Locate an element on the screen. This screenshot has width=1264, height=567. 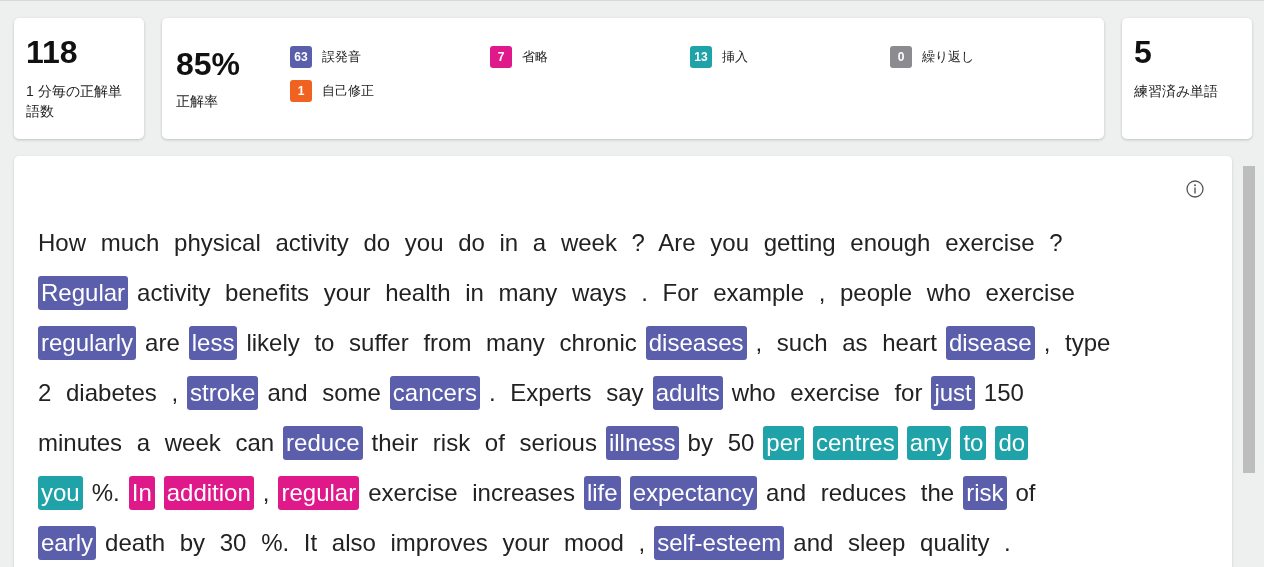
passage-text: 150 is located at coordinates (1003, 393).